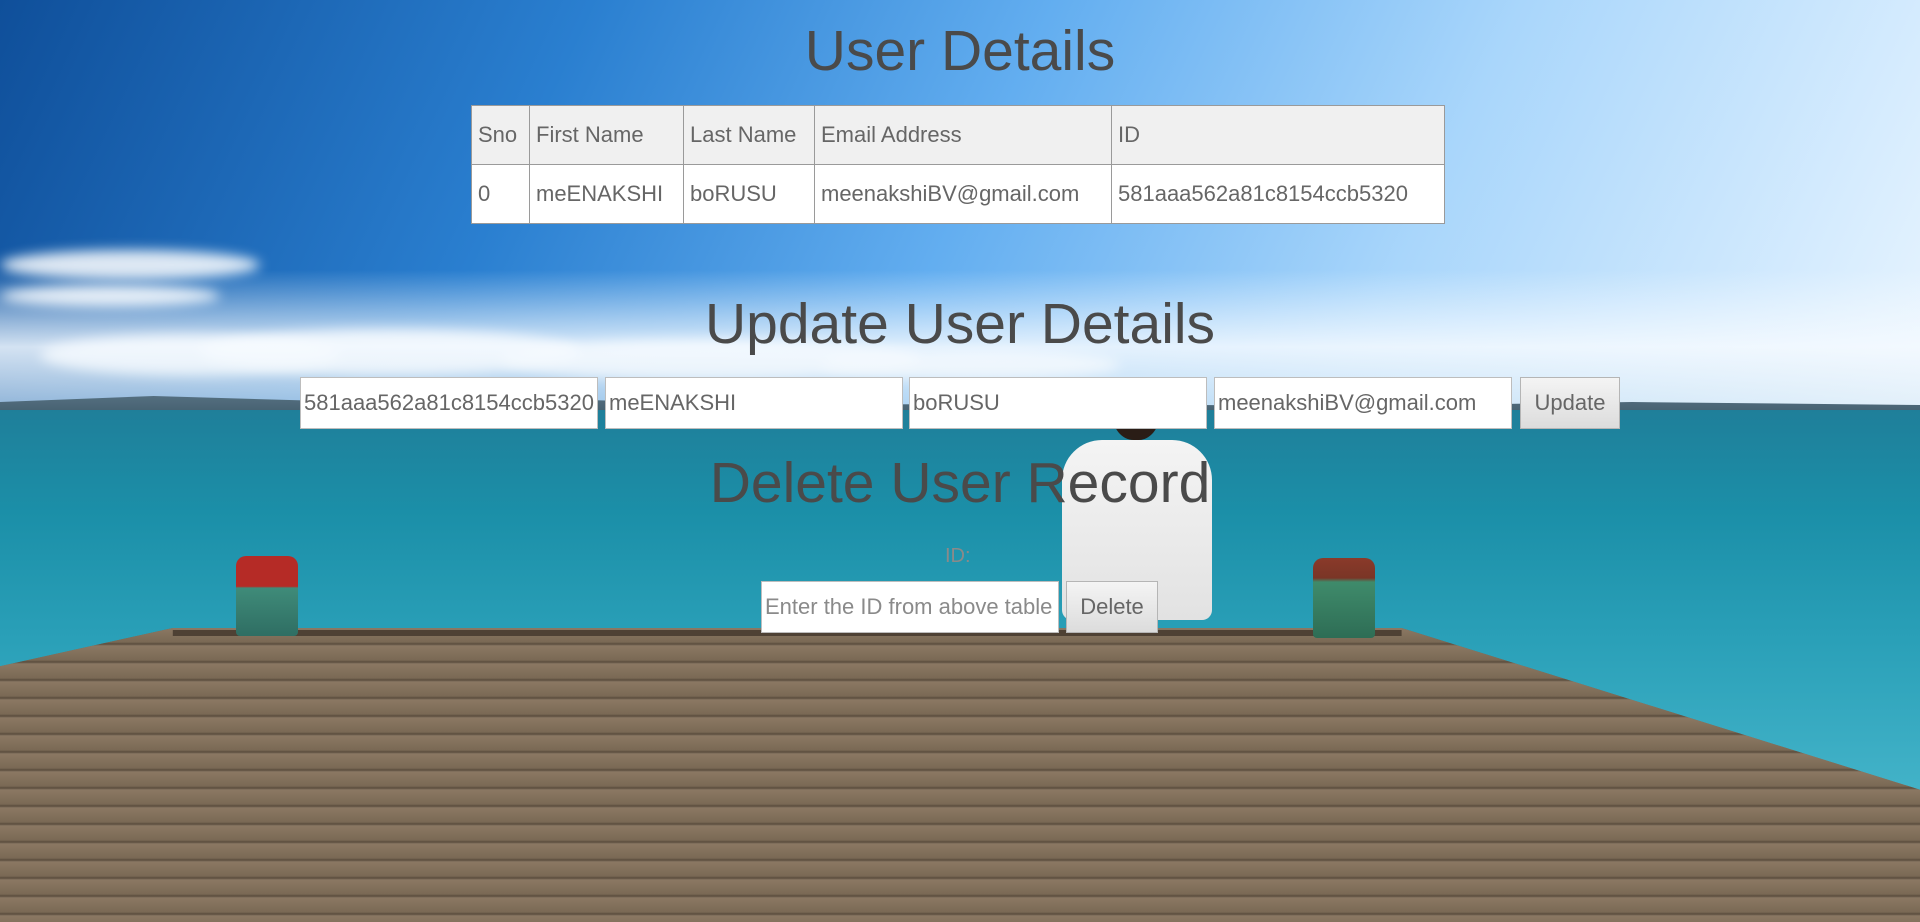 This screenshot has width=1920, height=922. Describe the element at coordinates (960, 51) in the screenshot. I see `user-details-title: User Details` at that location.